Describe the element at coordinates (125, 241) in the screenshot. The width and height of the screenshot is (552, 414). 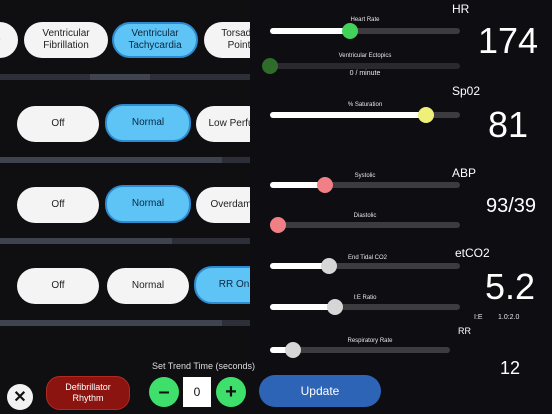
I see `abp-scroll-track` at that location.